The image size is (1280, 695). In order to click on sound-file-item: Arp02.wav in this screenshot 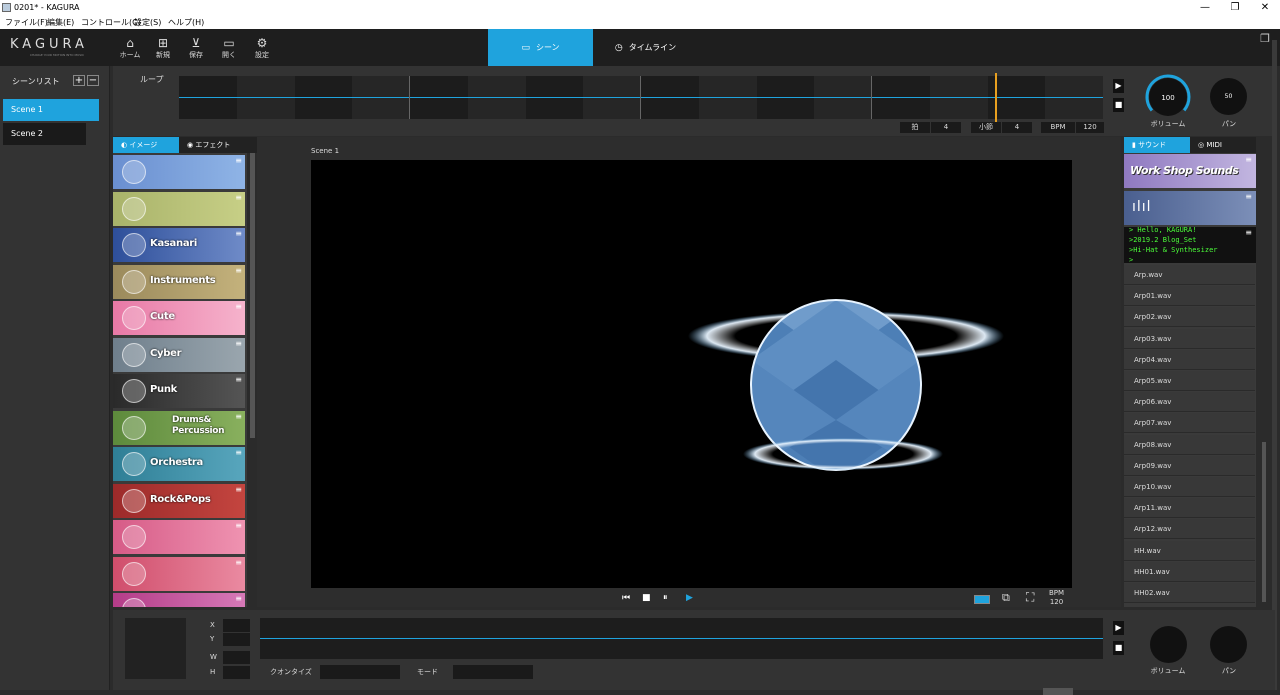, I will do `click(1189, 317)`.